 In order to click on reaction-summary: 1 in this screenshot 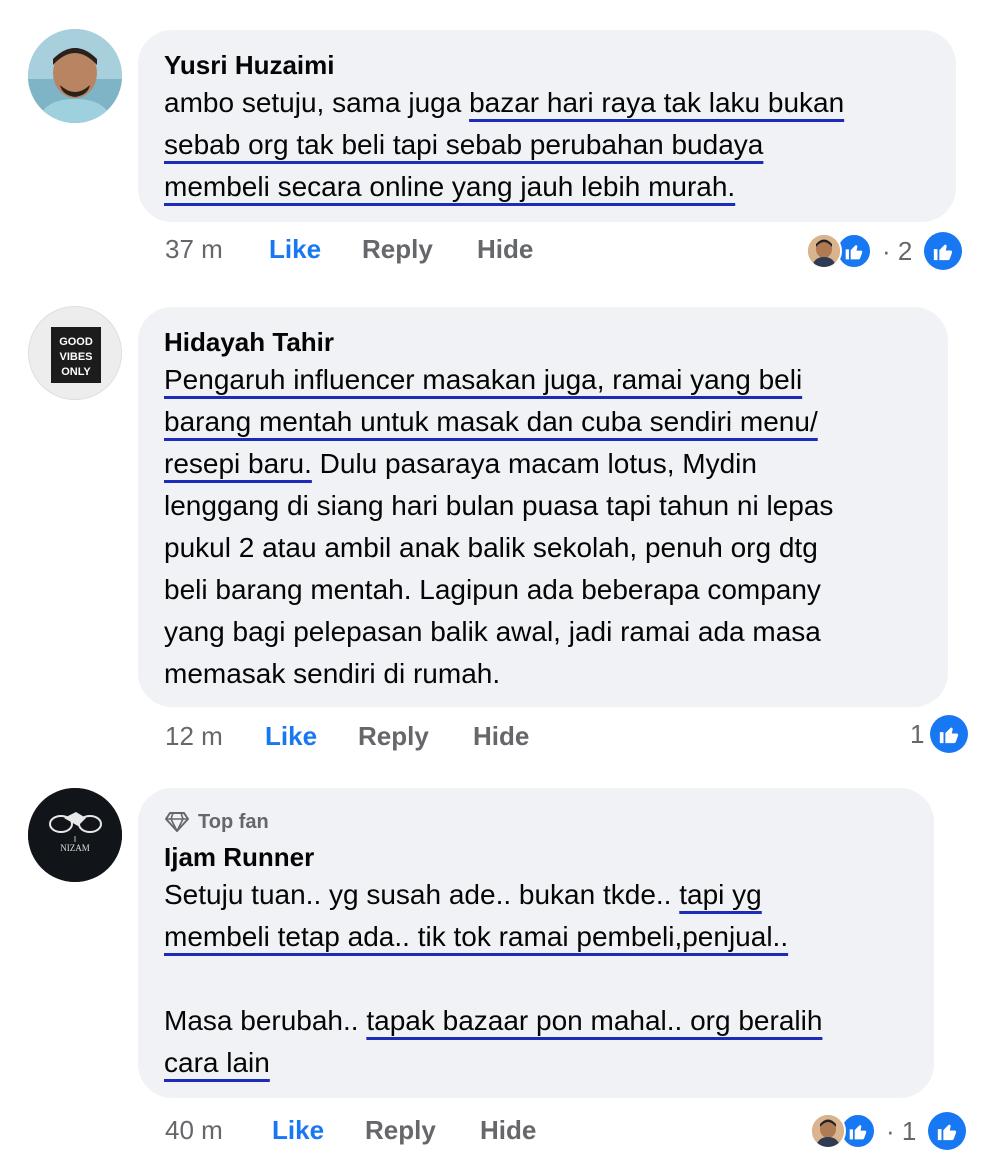, I will do `click(939, 734)`.